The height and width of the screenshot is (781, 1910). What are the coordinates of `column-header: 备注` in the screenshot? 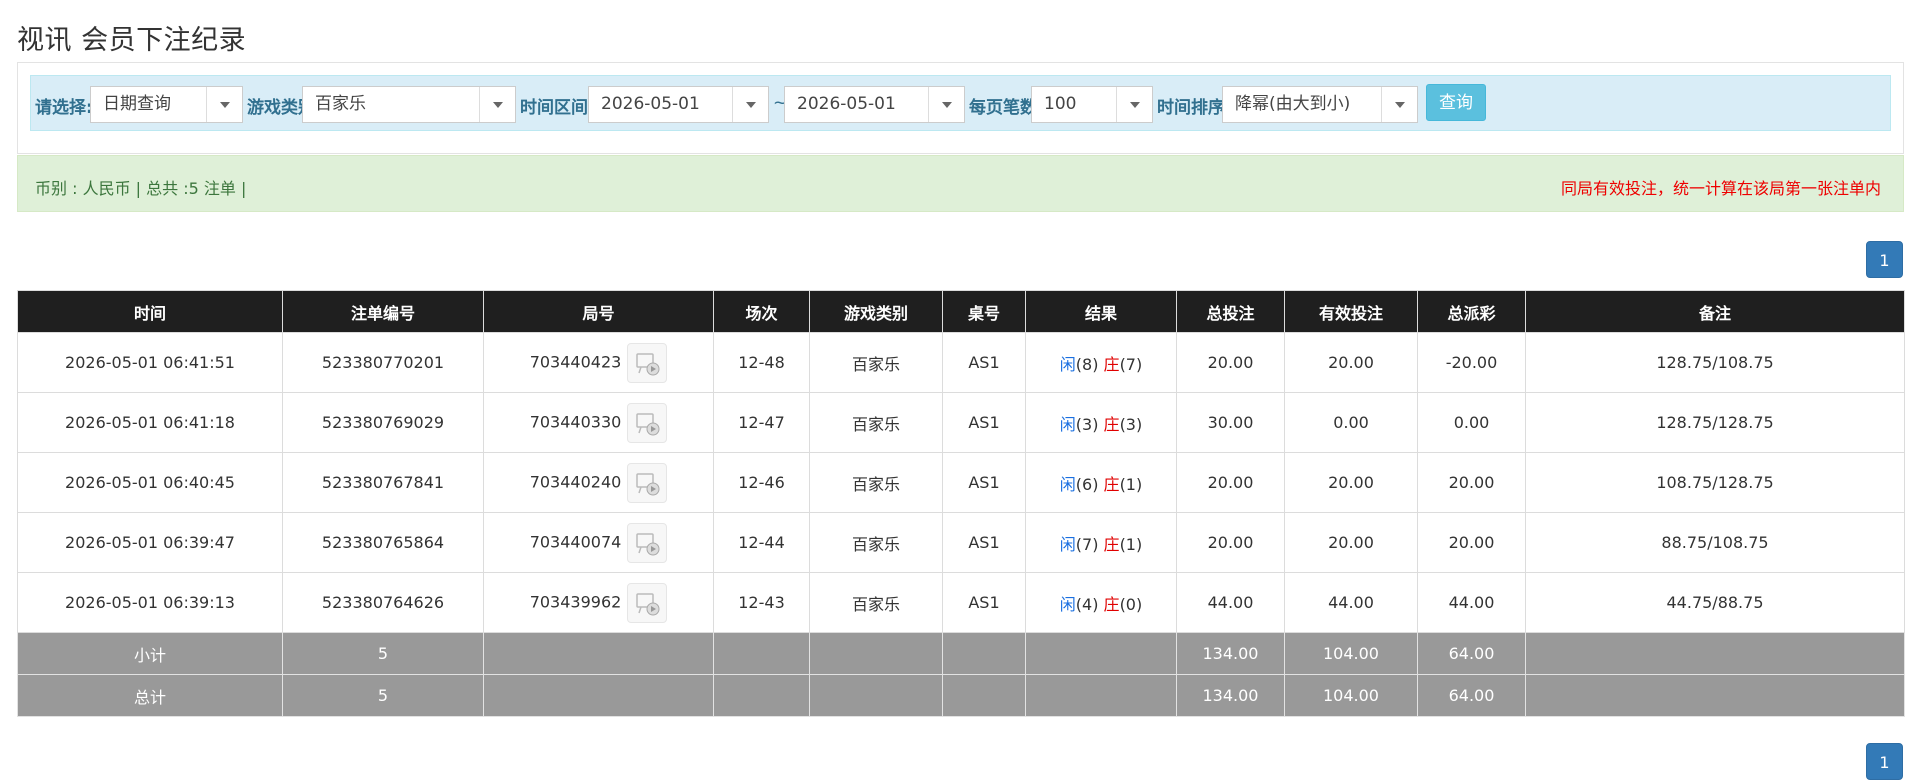 It's located at (1715, 311).